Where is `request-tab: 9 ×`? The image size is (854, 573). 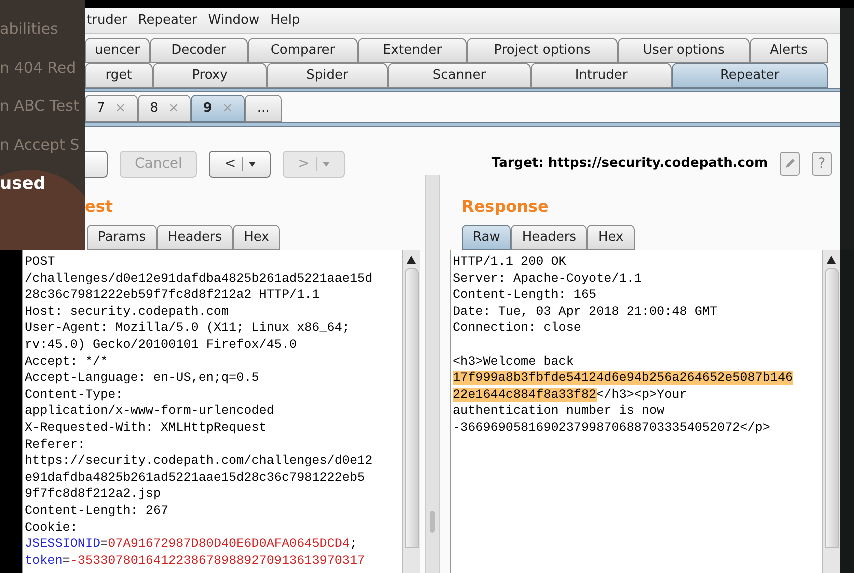
request-tab: 9 × is located at coordinates (218, 108).